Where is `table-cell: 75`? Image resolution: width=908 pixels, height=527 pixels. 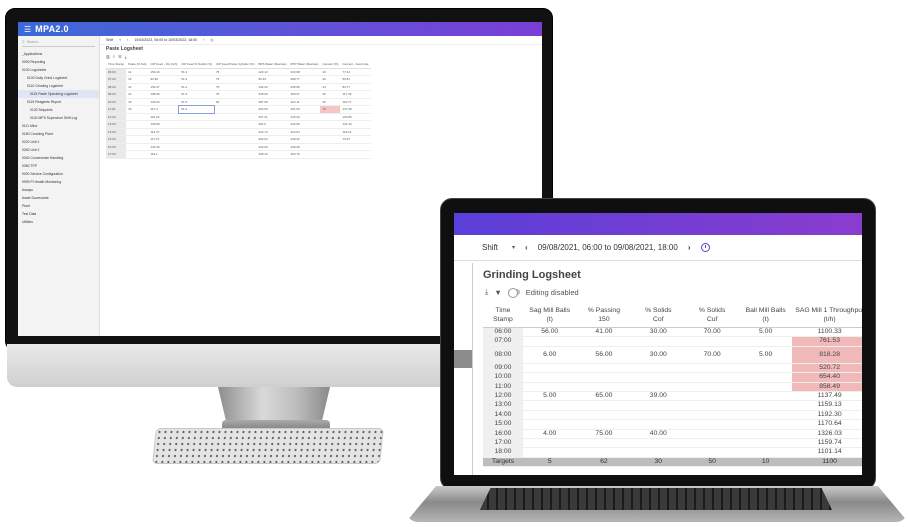
table-cell: 75 is located at coordinates (235, 94).